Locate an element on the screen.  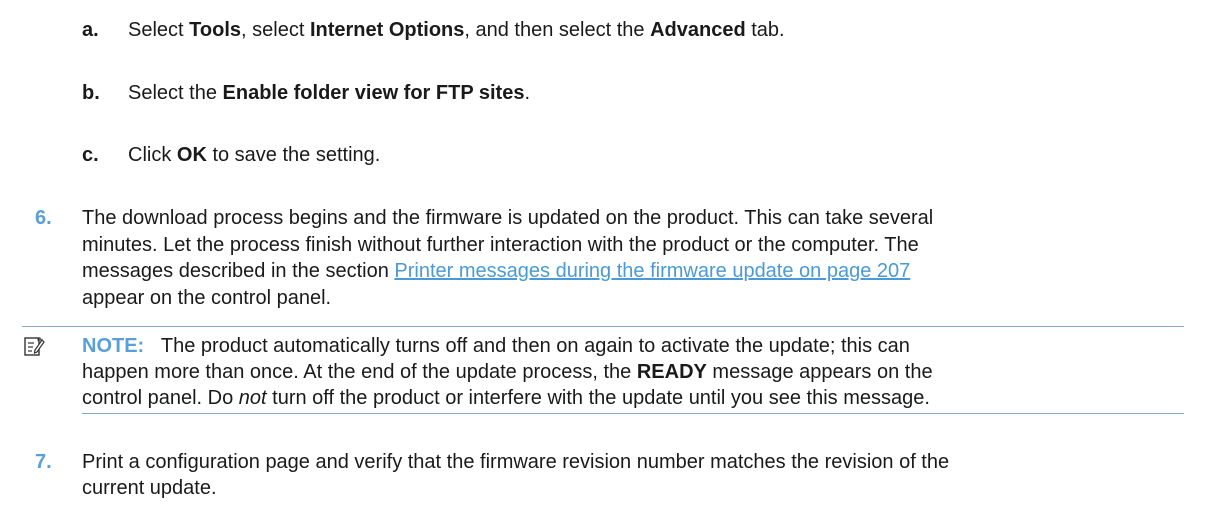
step-6-line-4: appear on the control panel. is located at coordinates (207, 298).